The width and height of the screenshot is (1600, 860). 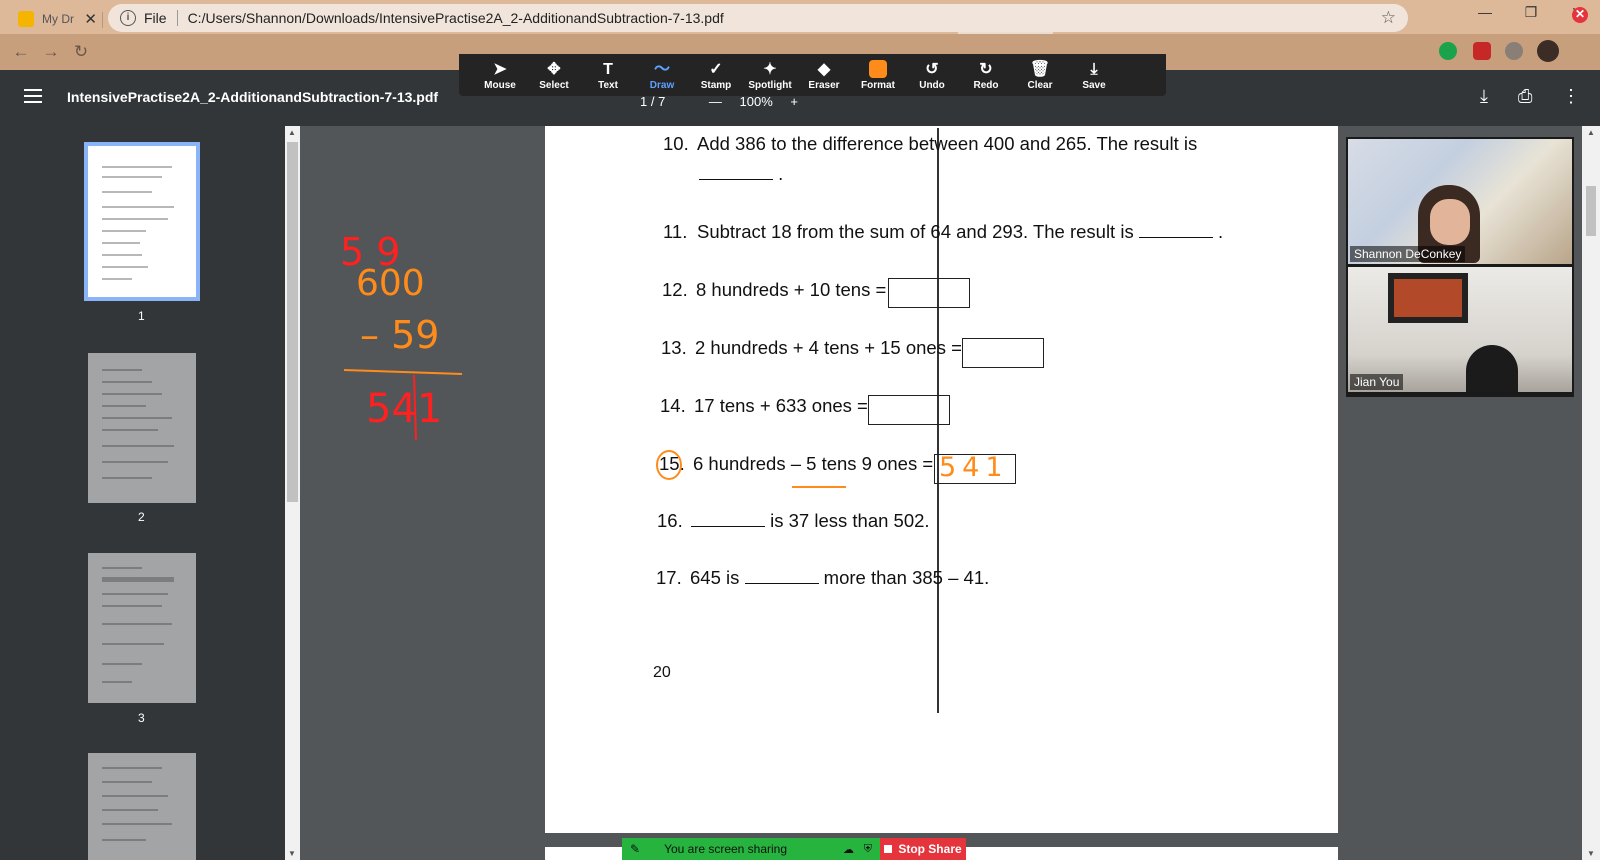 I want to click on ublock-icon, so click(x=1482, y=51).